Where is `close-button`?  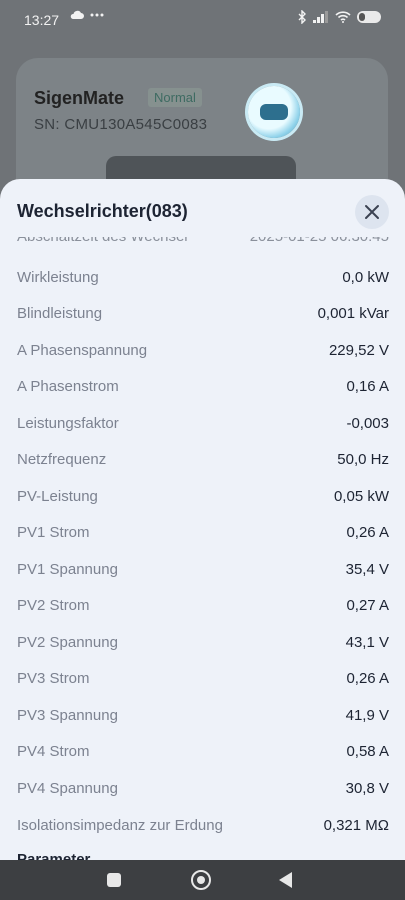
close-button is located at coordinates (372, 212).